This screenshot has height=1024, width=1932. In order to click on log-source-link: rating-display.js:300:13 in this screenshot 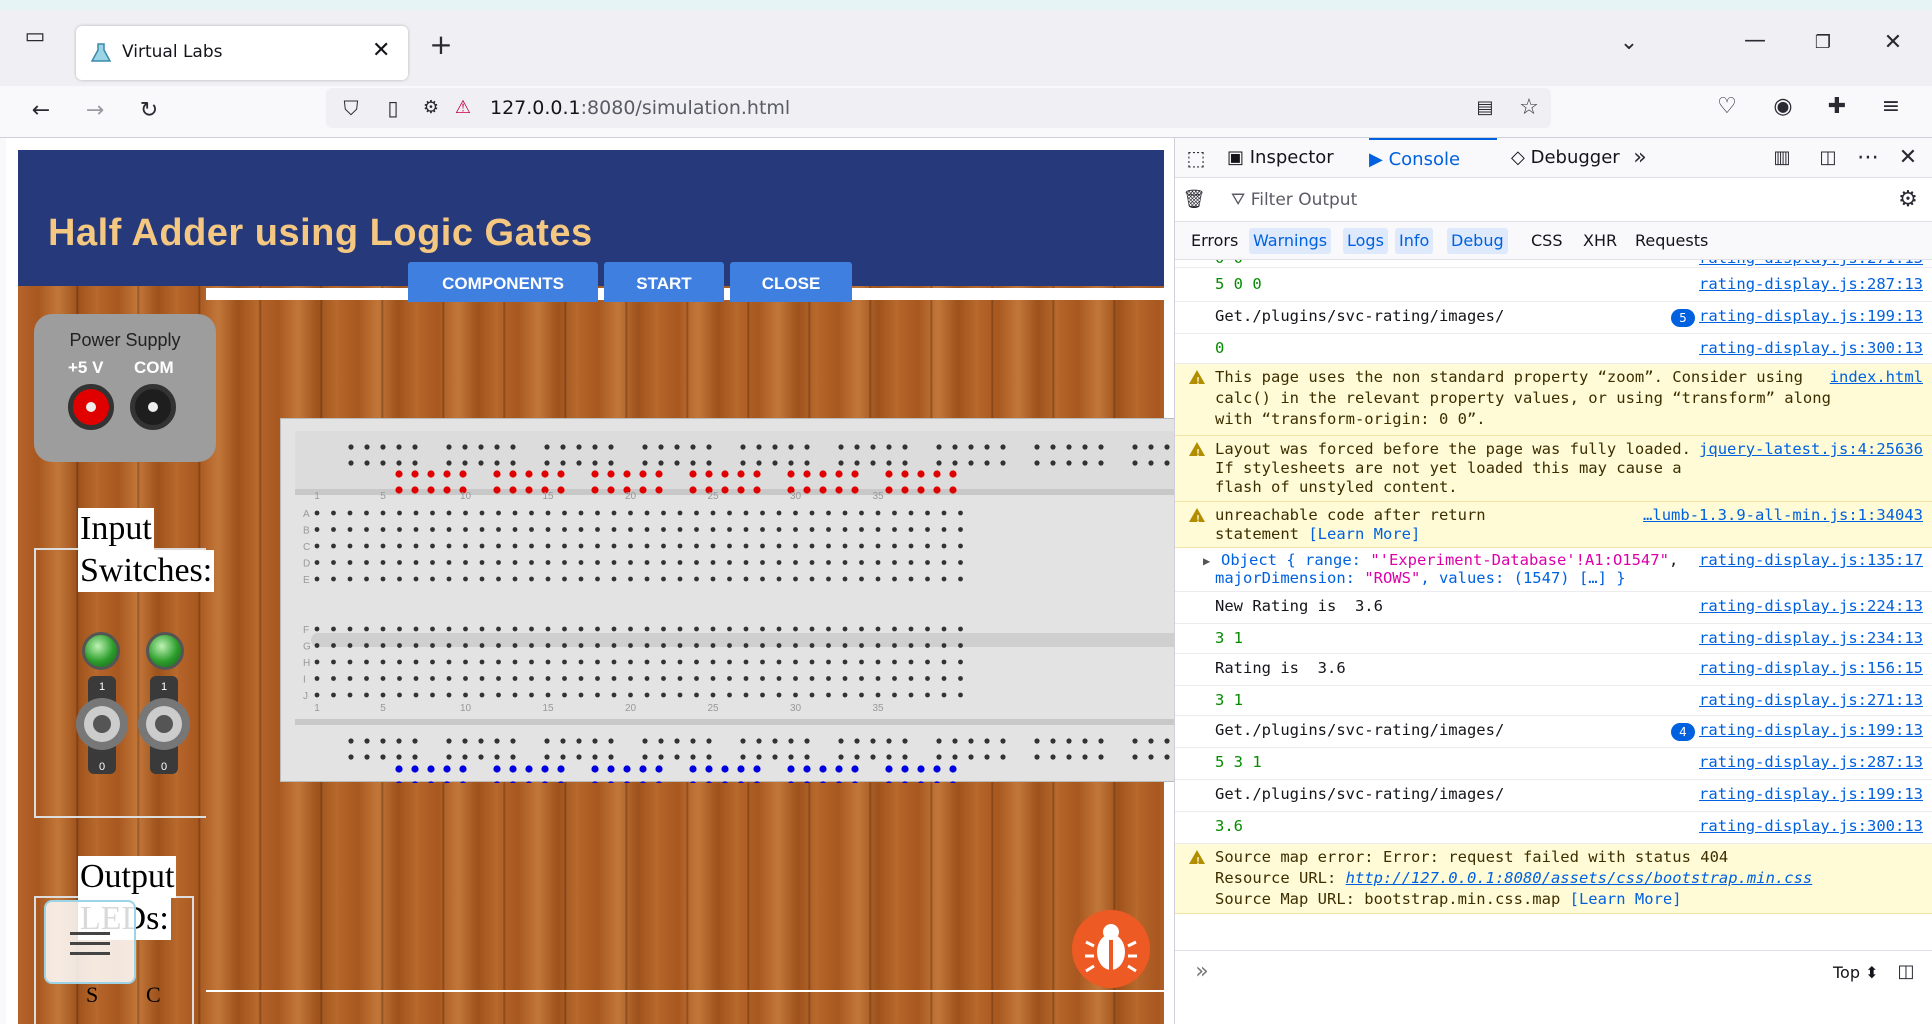, I will do `click(1811, 348)`.